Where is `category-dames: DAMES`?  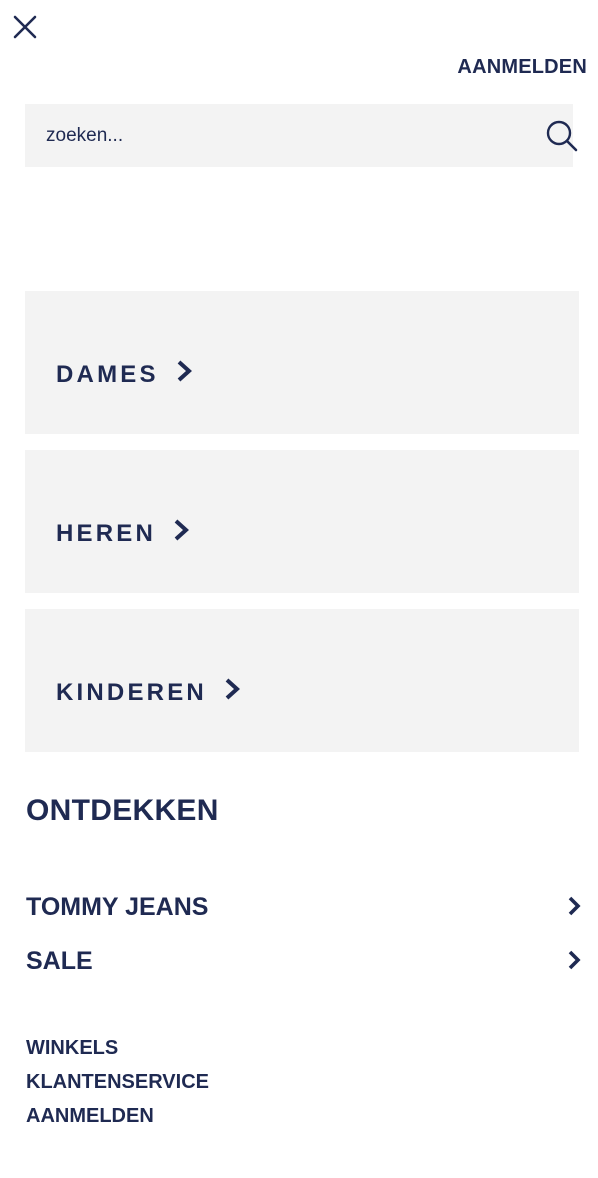 category-dames: DAMES is located at coordinates (302, 362).